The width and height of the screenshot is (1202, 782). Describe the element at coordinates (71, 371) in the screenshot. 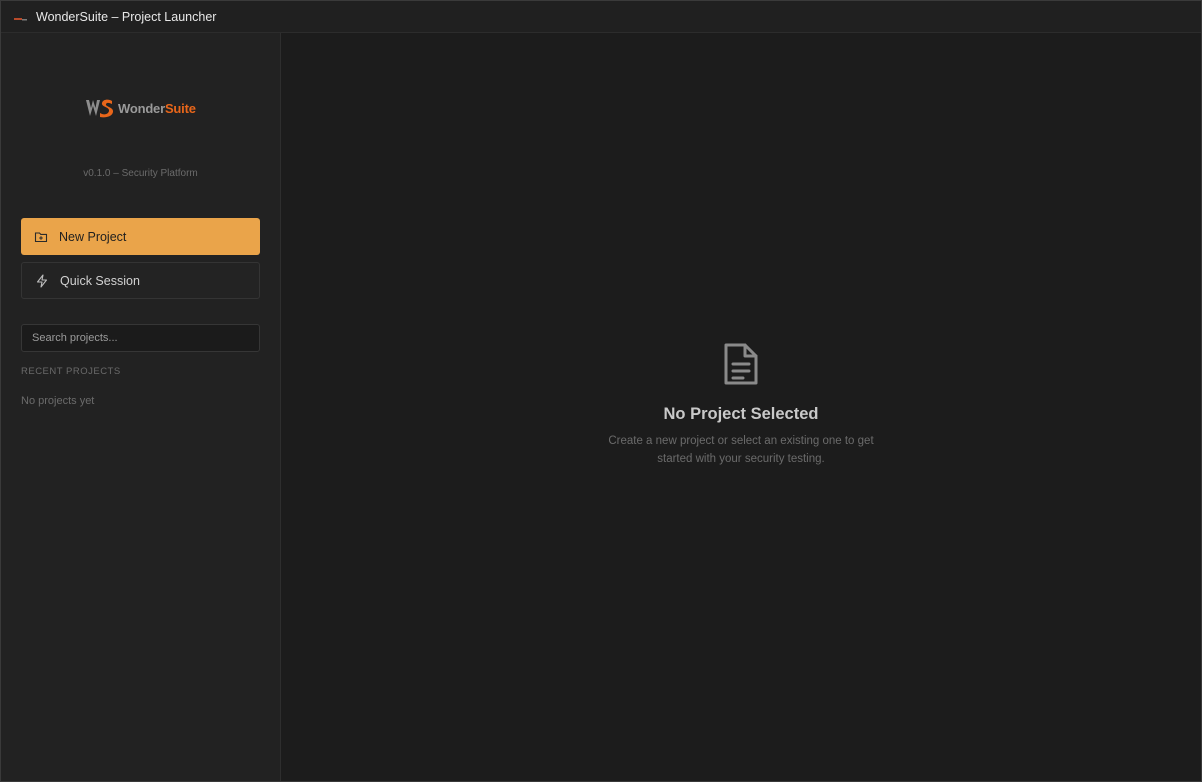

I see `recent-projects-heading: RECENT PROJECTS` at that location.